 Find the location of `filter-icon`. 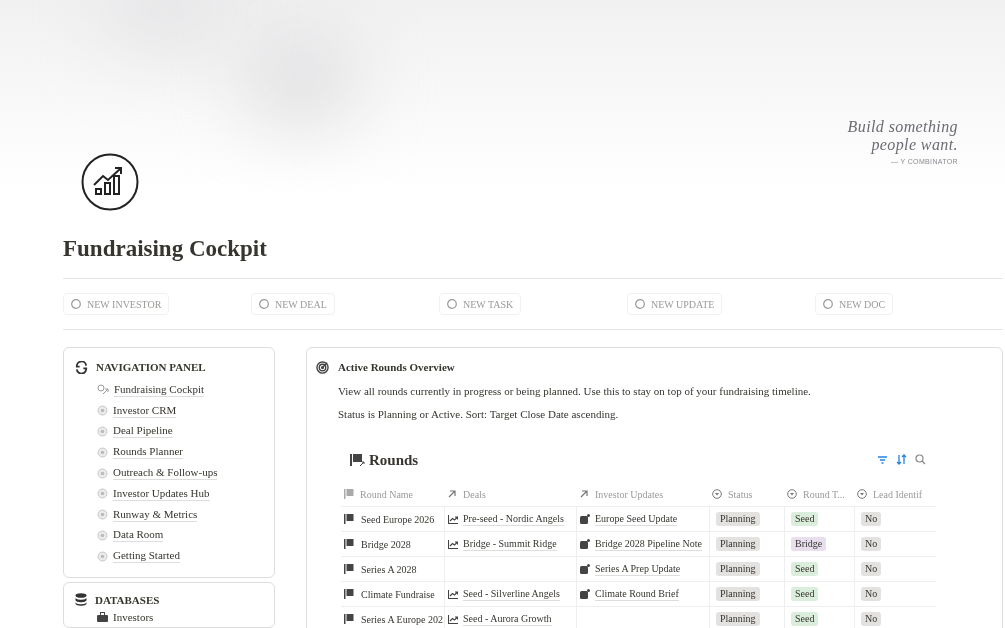

filter-icon is located at coordinates (882, 460).